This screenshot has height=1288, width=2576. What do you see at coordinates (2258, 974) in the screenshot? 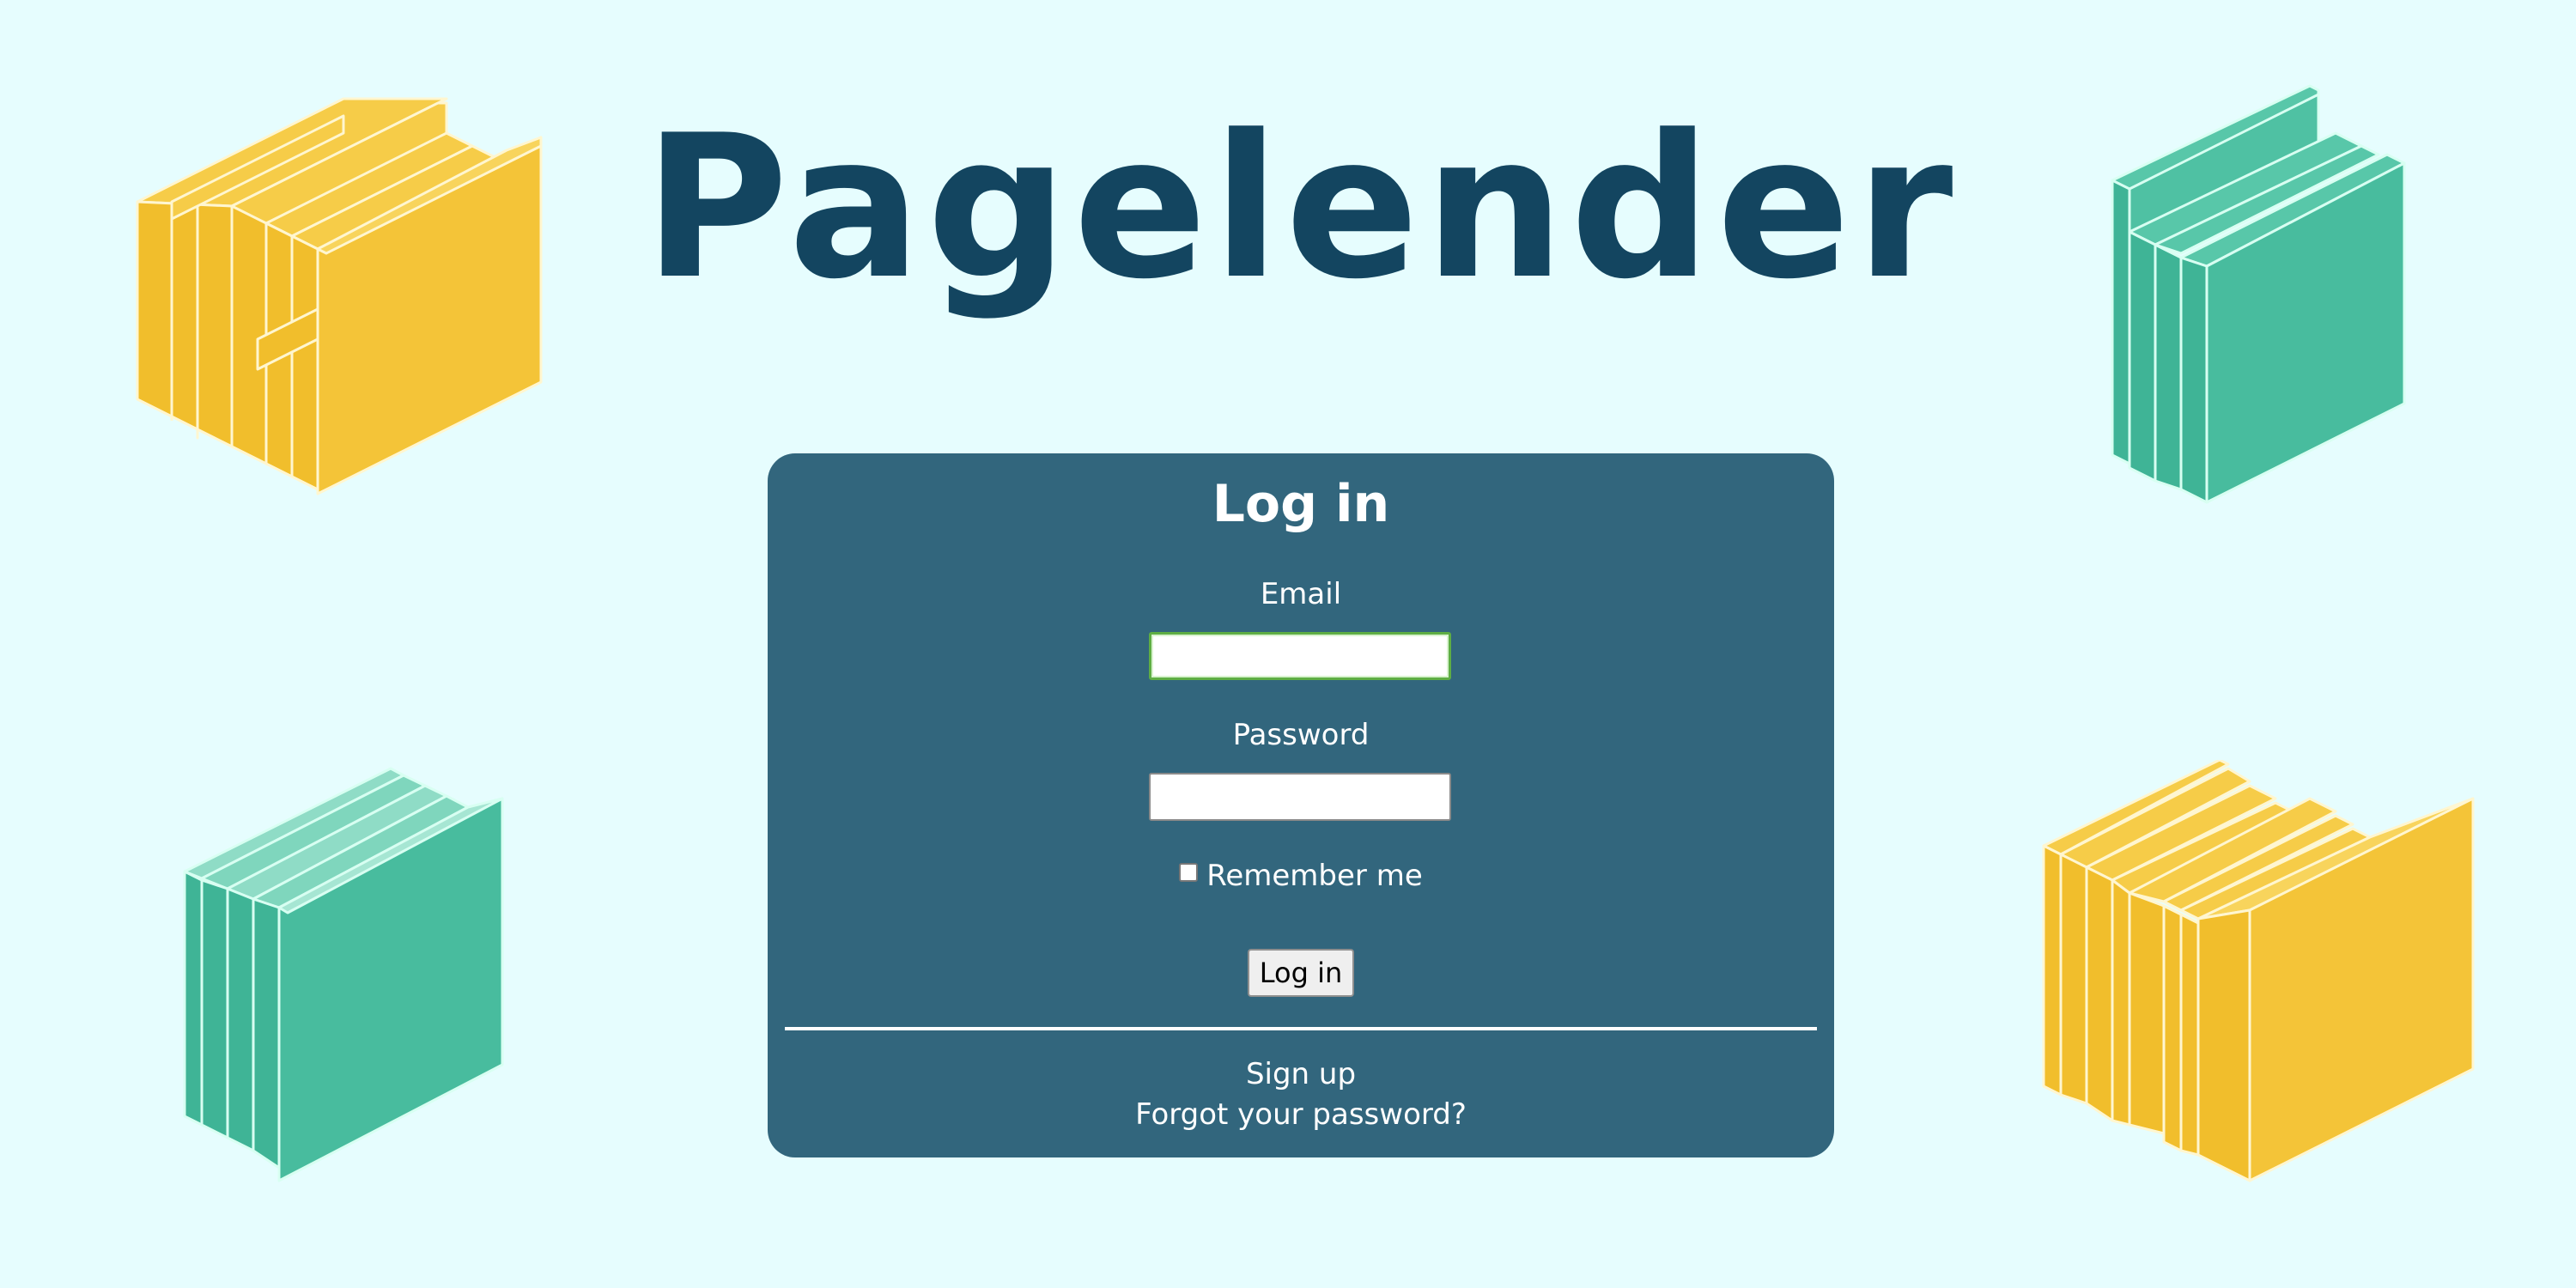
I see `yellow-books-illustration` at bounding box center [2258, 974].